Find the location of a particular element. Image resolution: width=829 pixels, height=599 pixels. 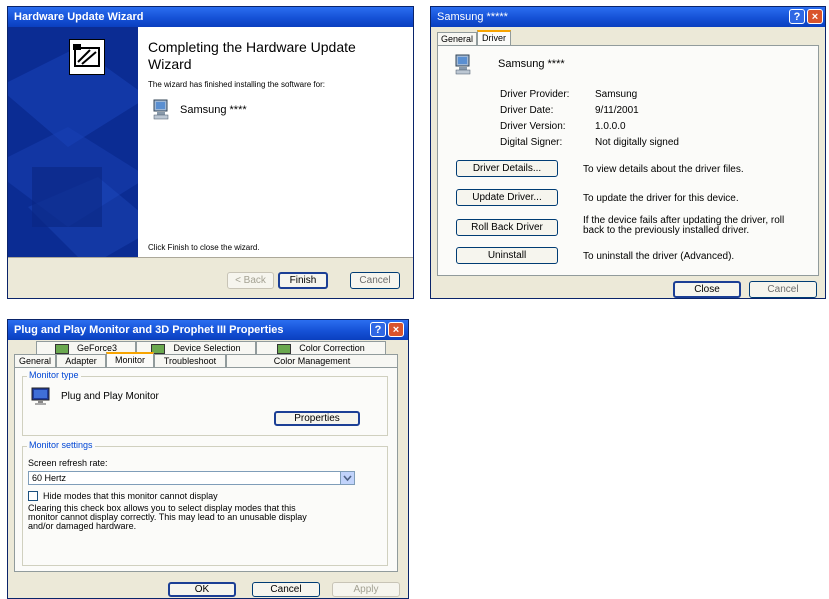

wizard-divider is located at coordinates (210, 257).